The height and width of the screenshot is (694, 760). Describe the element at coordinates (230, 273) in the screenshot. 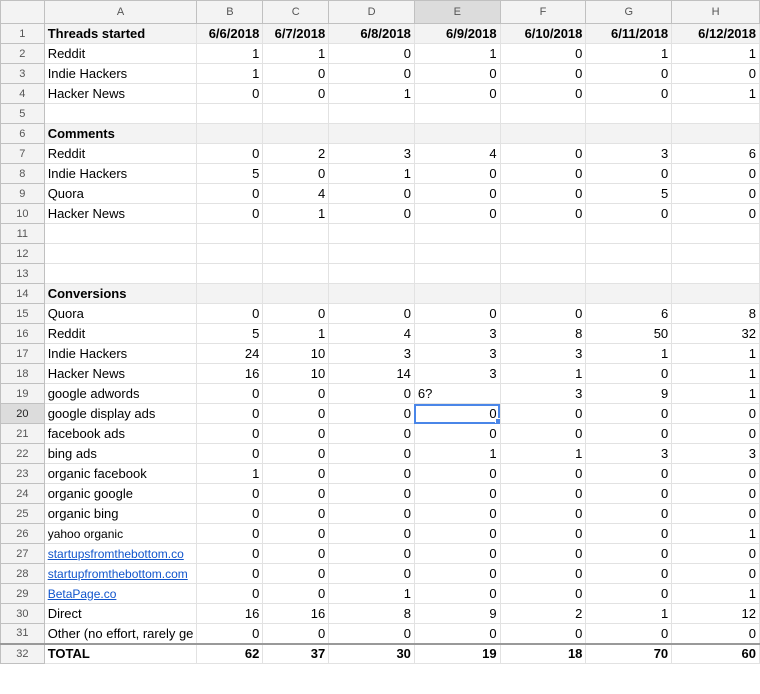

I see `cell-b13` at that location.